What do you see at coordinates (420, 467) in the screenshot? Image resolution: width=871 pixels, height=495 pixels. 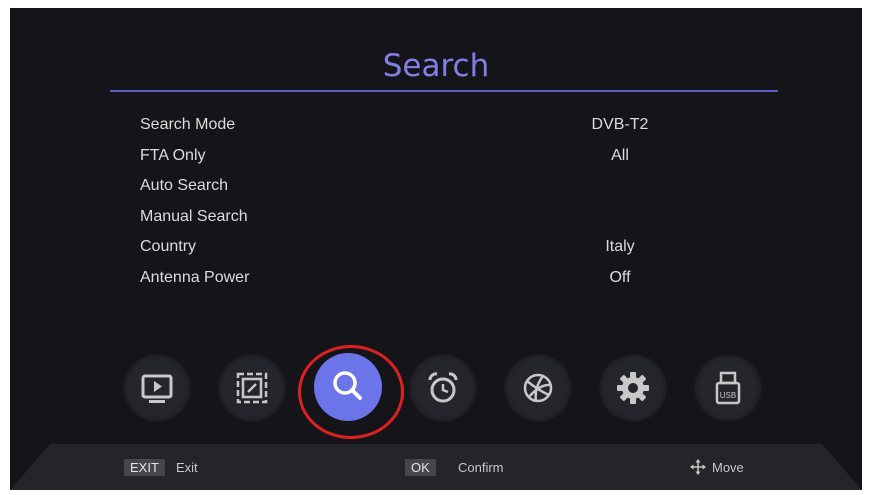 I see `ok-key: OK` at bounding box center [420, 467].